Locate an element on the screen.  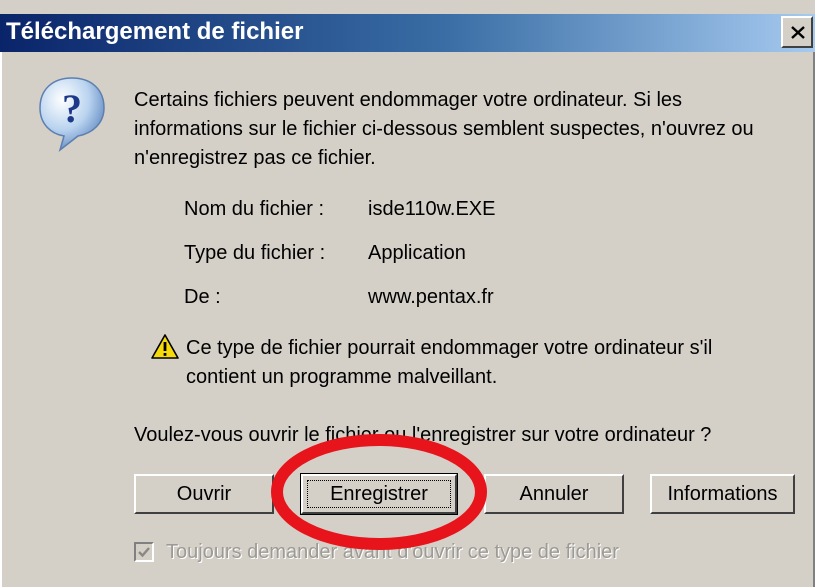
more-info-button: Informations is located at coordinates (722, 494).